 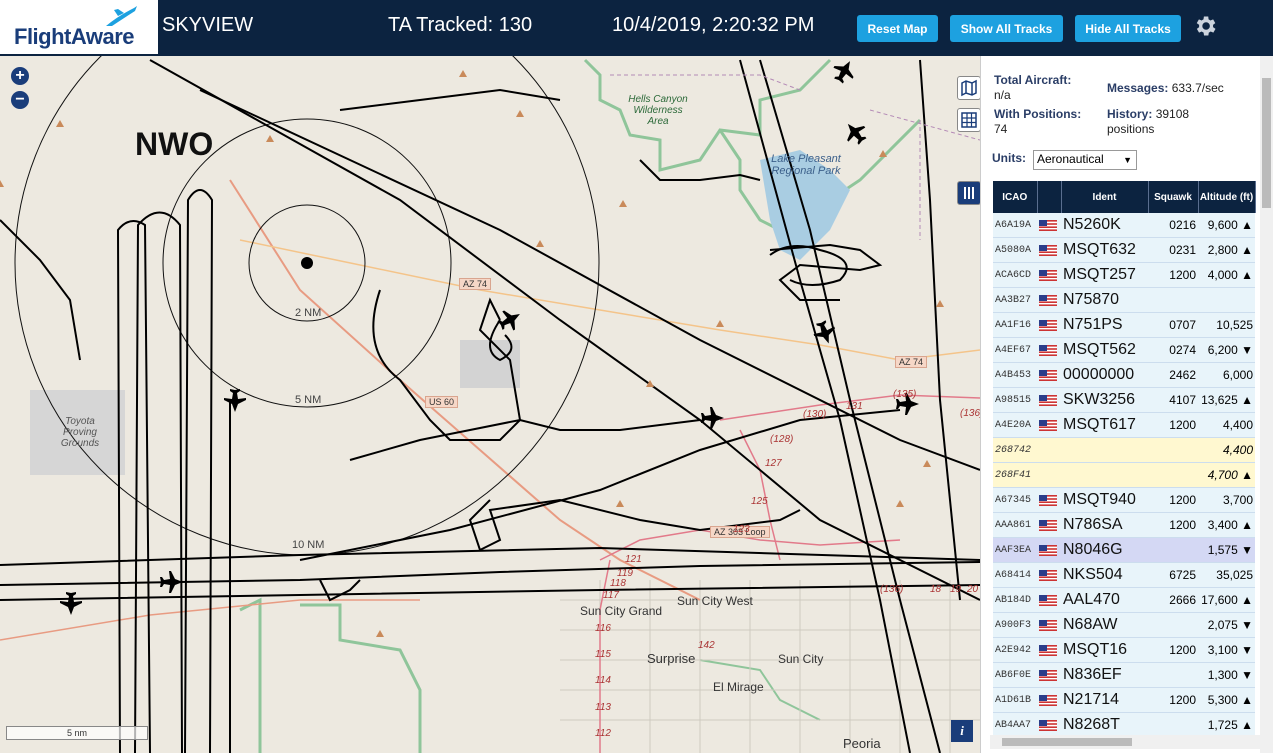 I want to click on zoom-out-button: −, so click(x=20, y=100).